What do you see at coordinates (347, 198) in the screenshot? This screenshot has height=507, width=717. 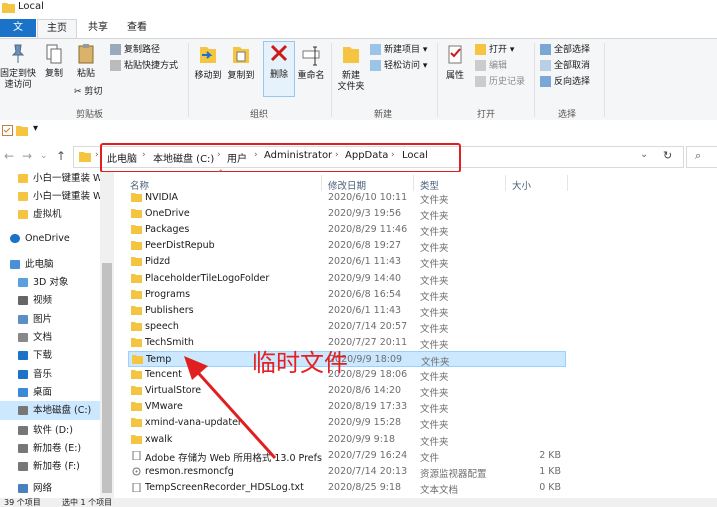 I see `table-row: NVIDIA 2020/6/10 10:11 文件夹` at bounding box center [347, 198].